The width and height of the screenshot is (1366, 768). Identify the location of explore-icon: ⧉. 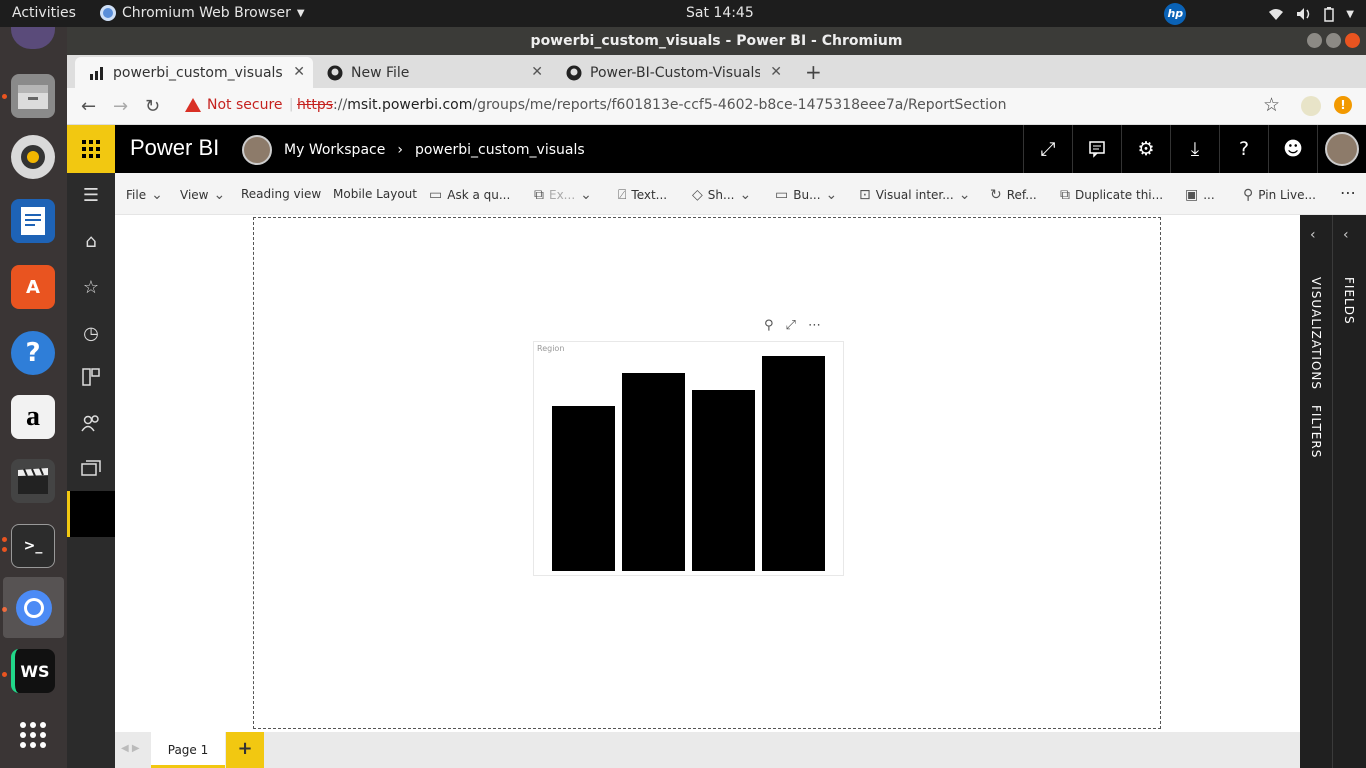
(539, 195).